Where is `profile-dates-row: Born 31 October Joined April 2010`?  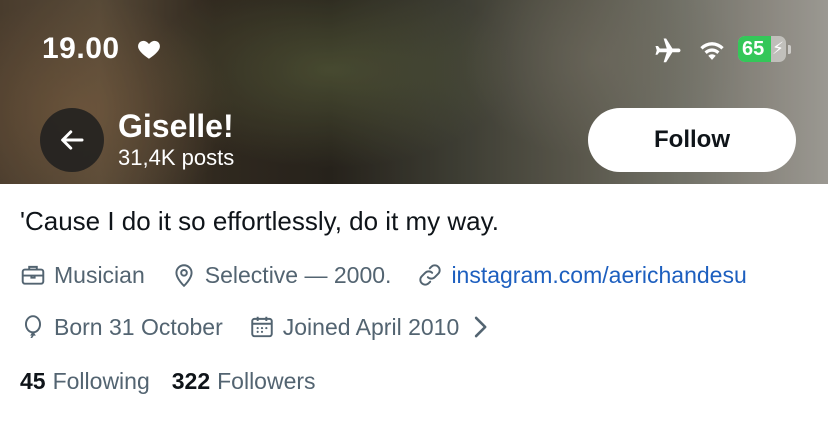
profile-dates-row: Born 31 October Joined April 2010 is located at coordinates (273, 327).